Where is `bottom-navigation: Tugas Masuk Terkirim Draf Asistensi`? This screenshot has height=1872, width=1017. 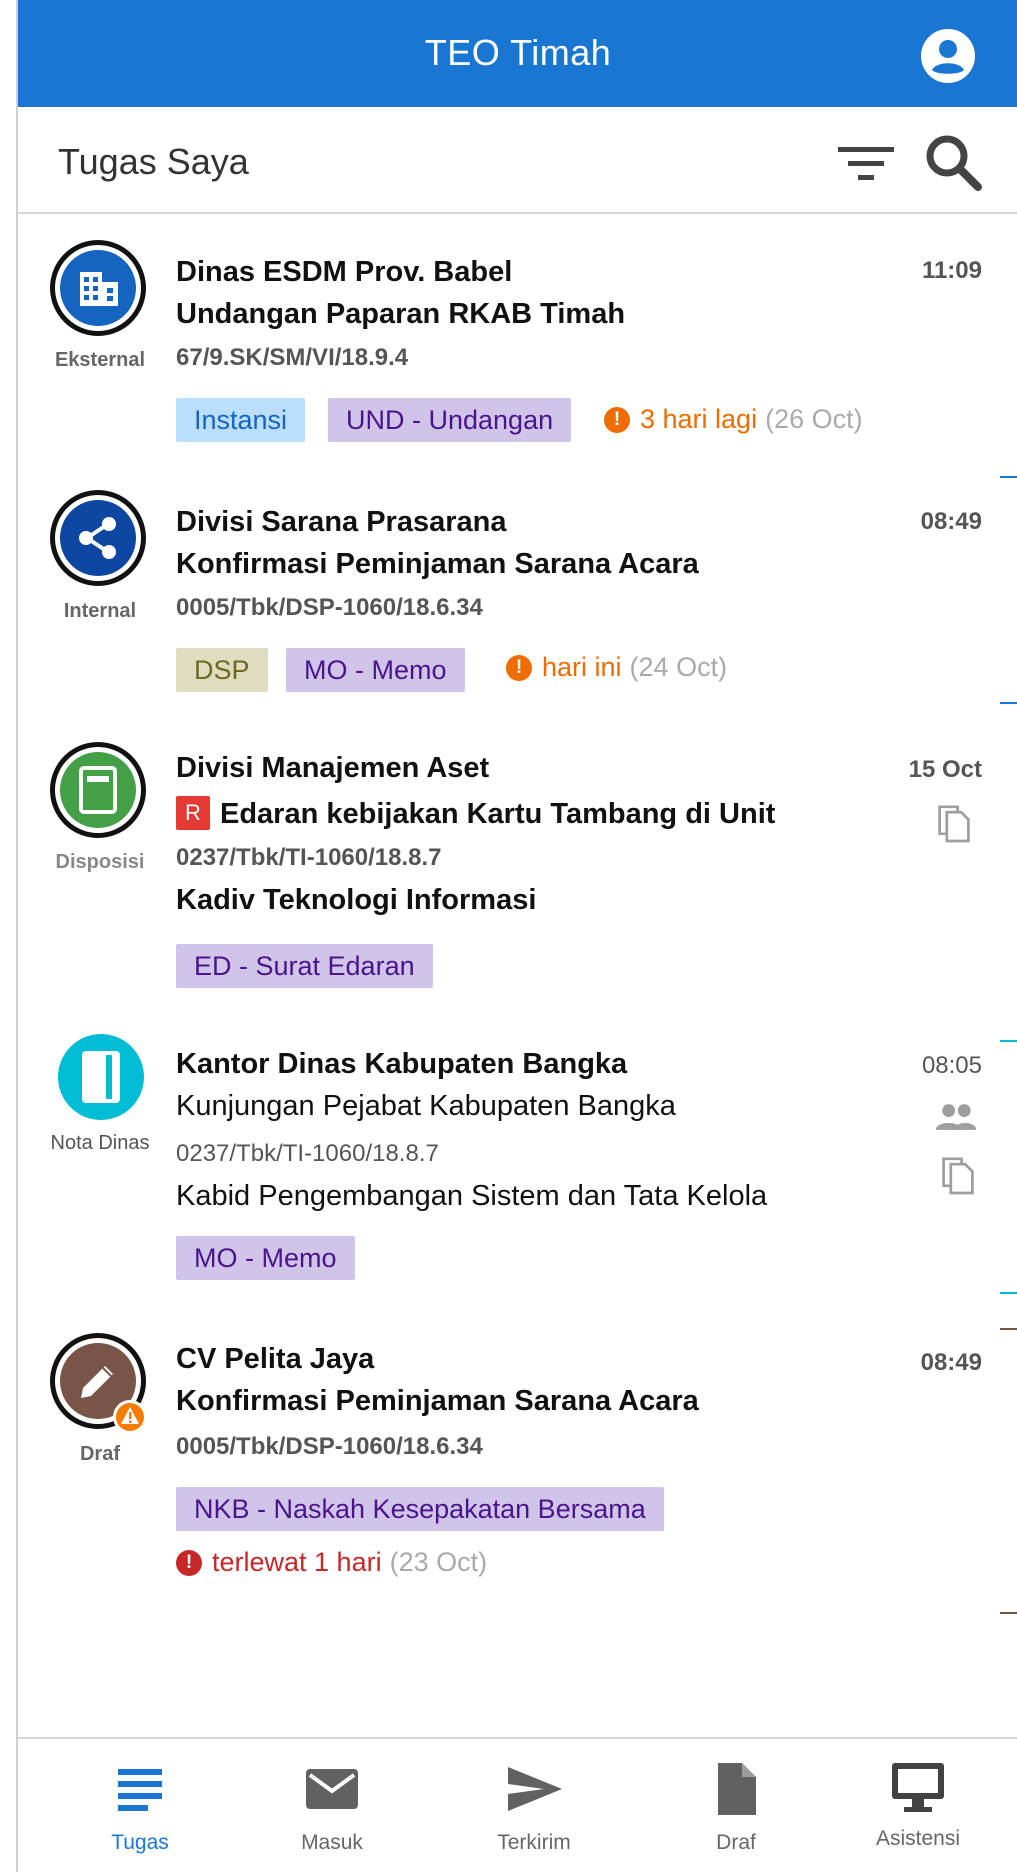 bottom-navigation: Tugas Masuk Terkirim Draf Asistensi is located at coordinates (517, 1804).